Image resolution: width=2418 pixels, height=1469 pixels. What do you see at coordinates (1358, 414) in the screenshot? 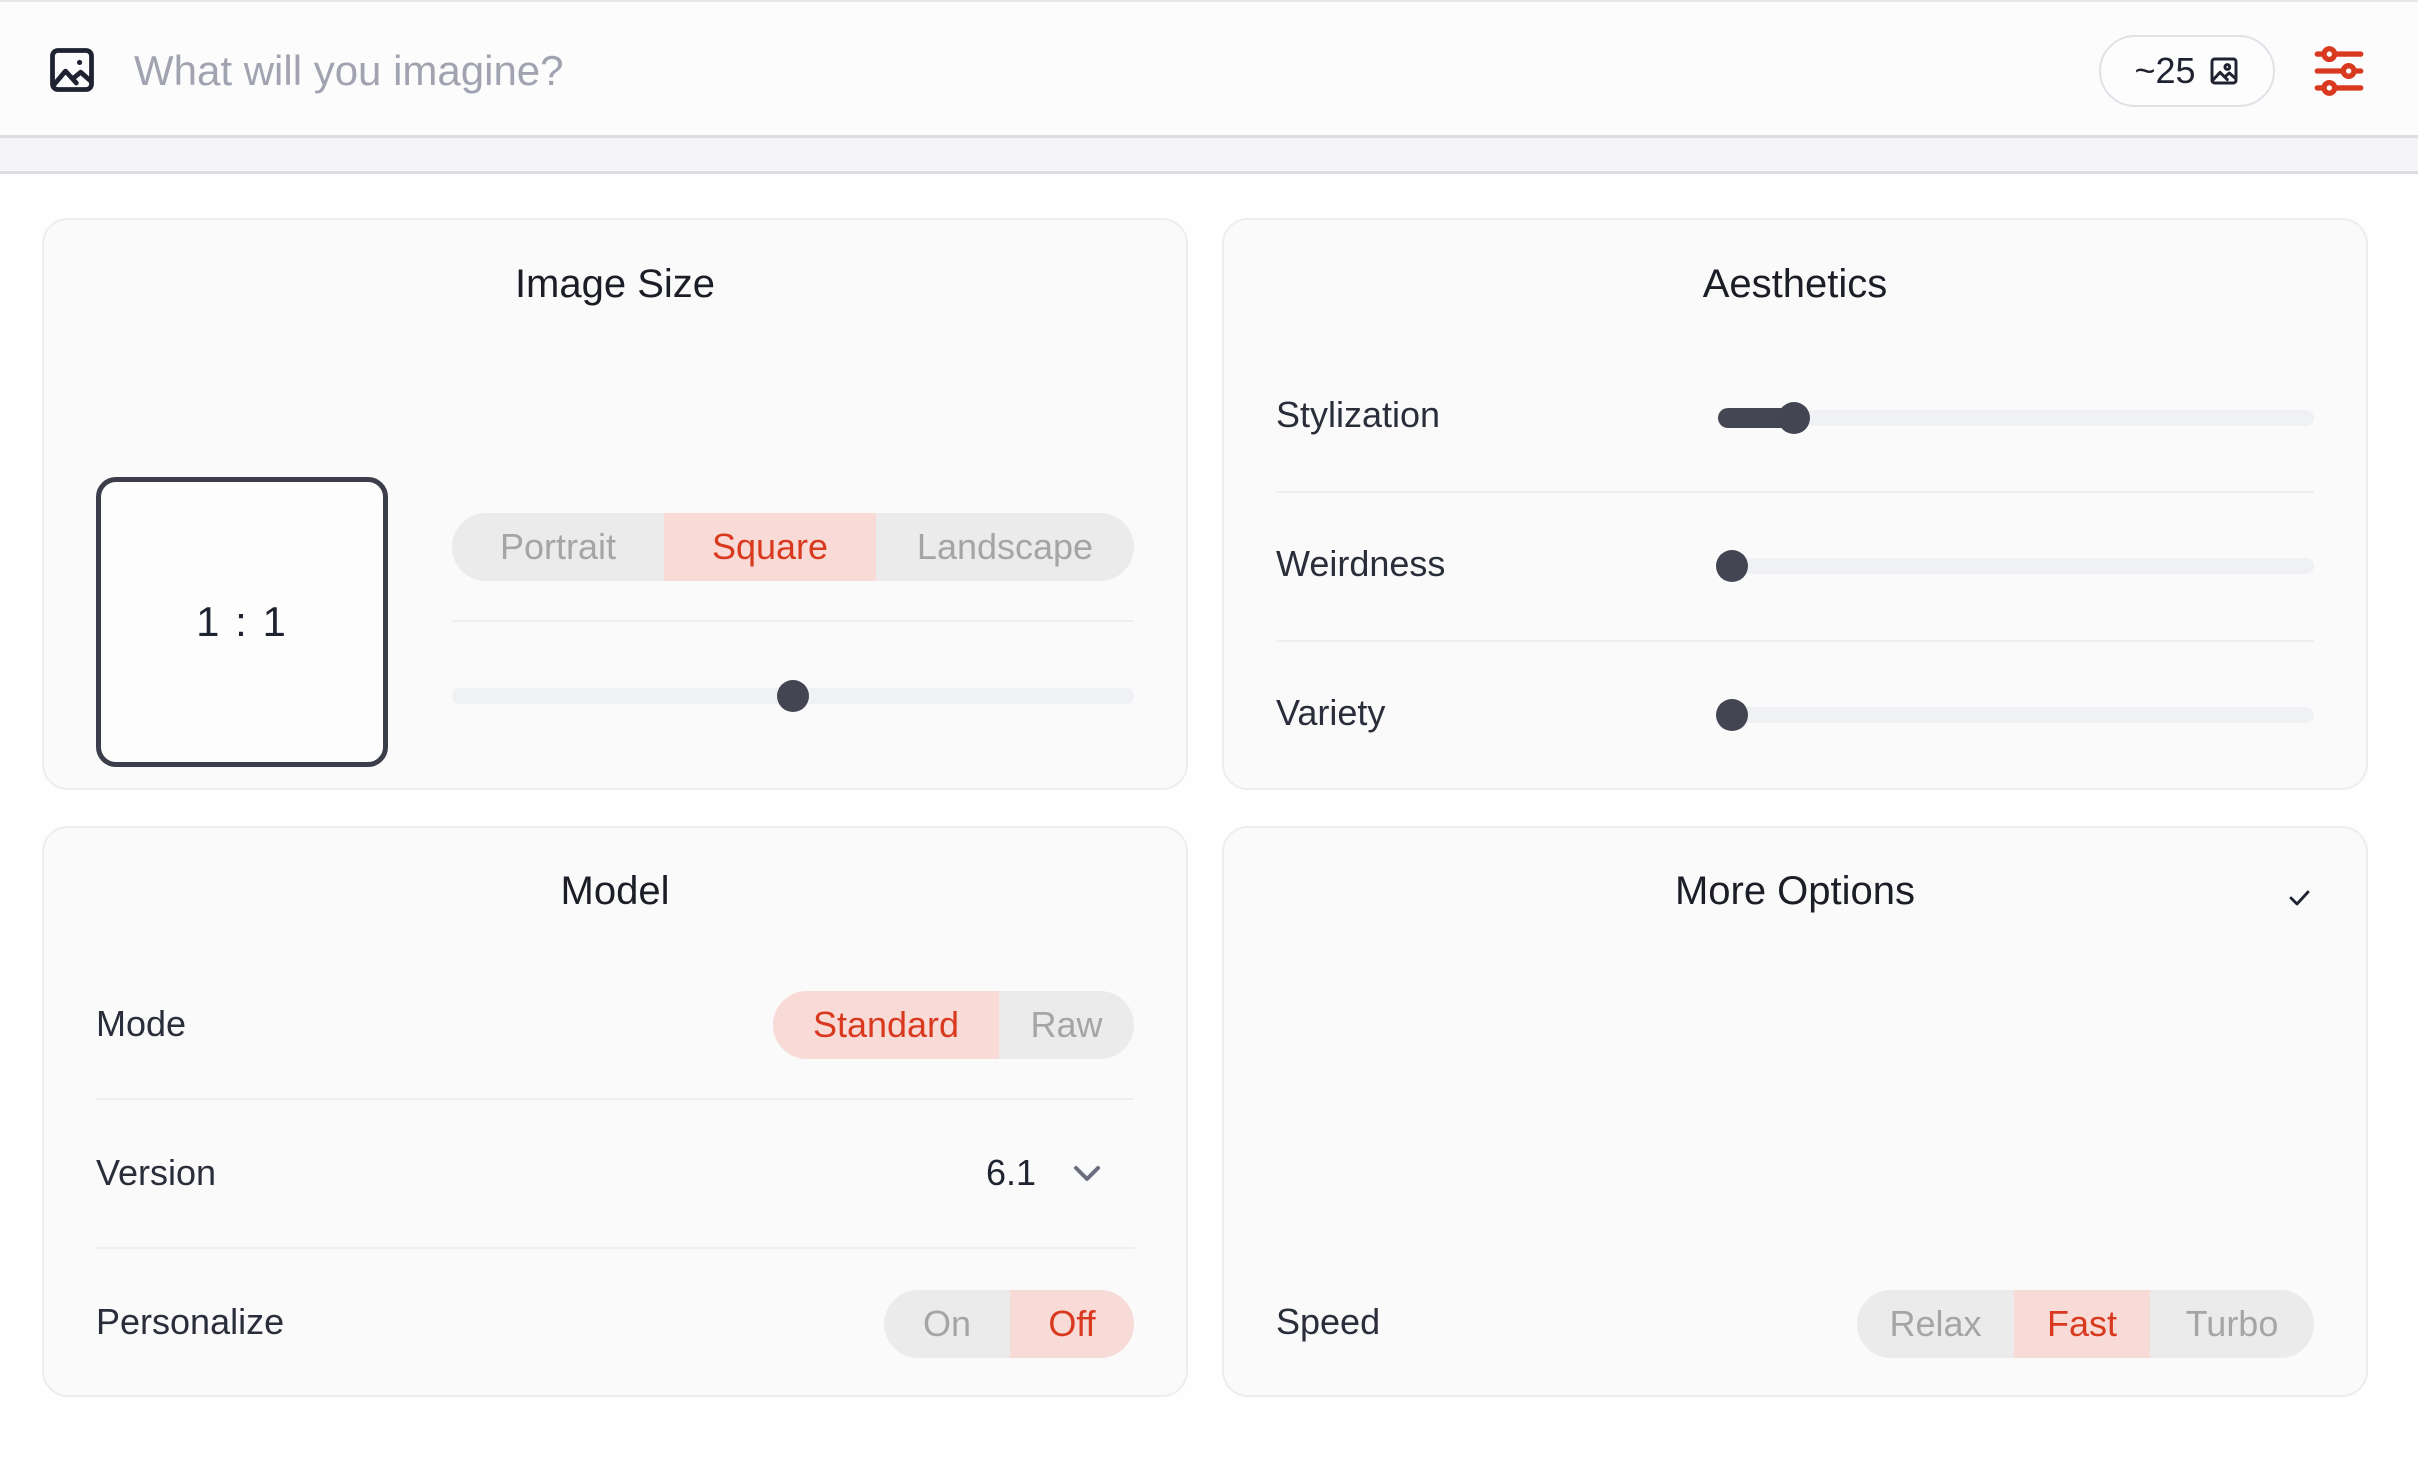
I see `stylization-label: Stylization` at bounding box center [1358, 414].